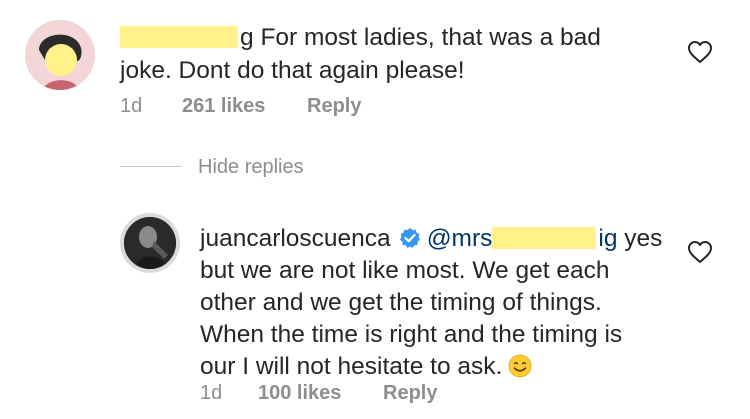  What do you see at coordinates (292, 70) in the screenshot?
I see `comment-text-line-2: joke. Dont do that again please!` at bounding box center [292, 70].